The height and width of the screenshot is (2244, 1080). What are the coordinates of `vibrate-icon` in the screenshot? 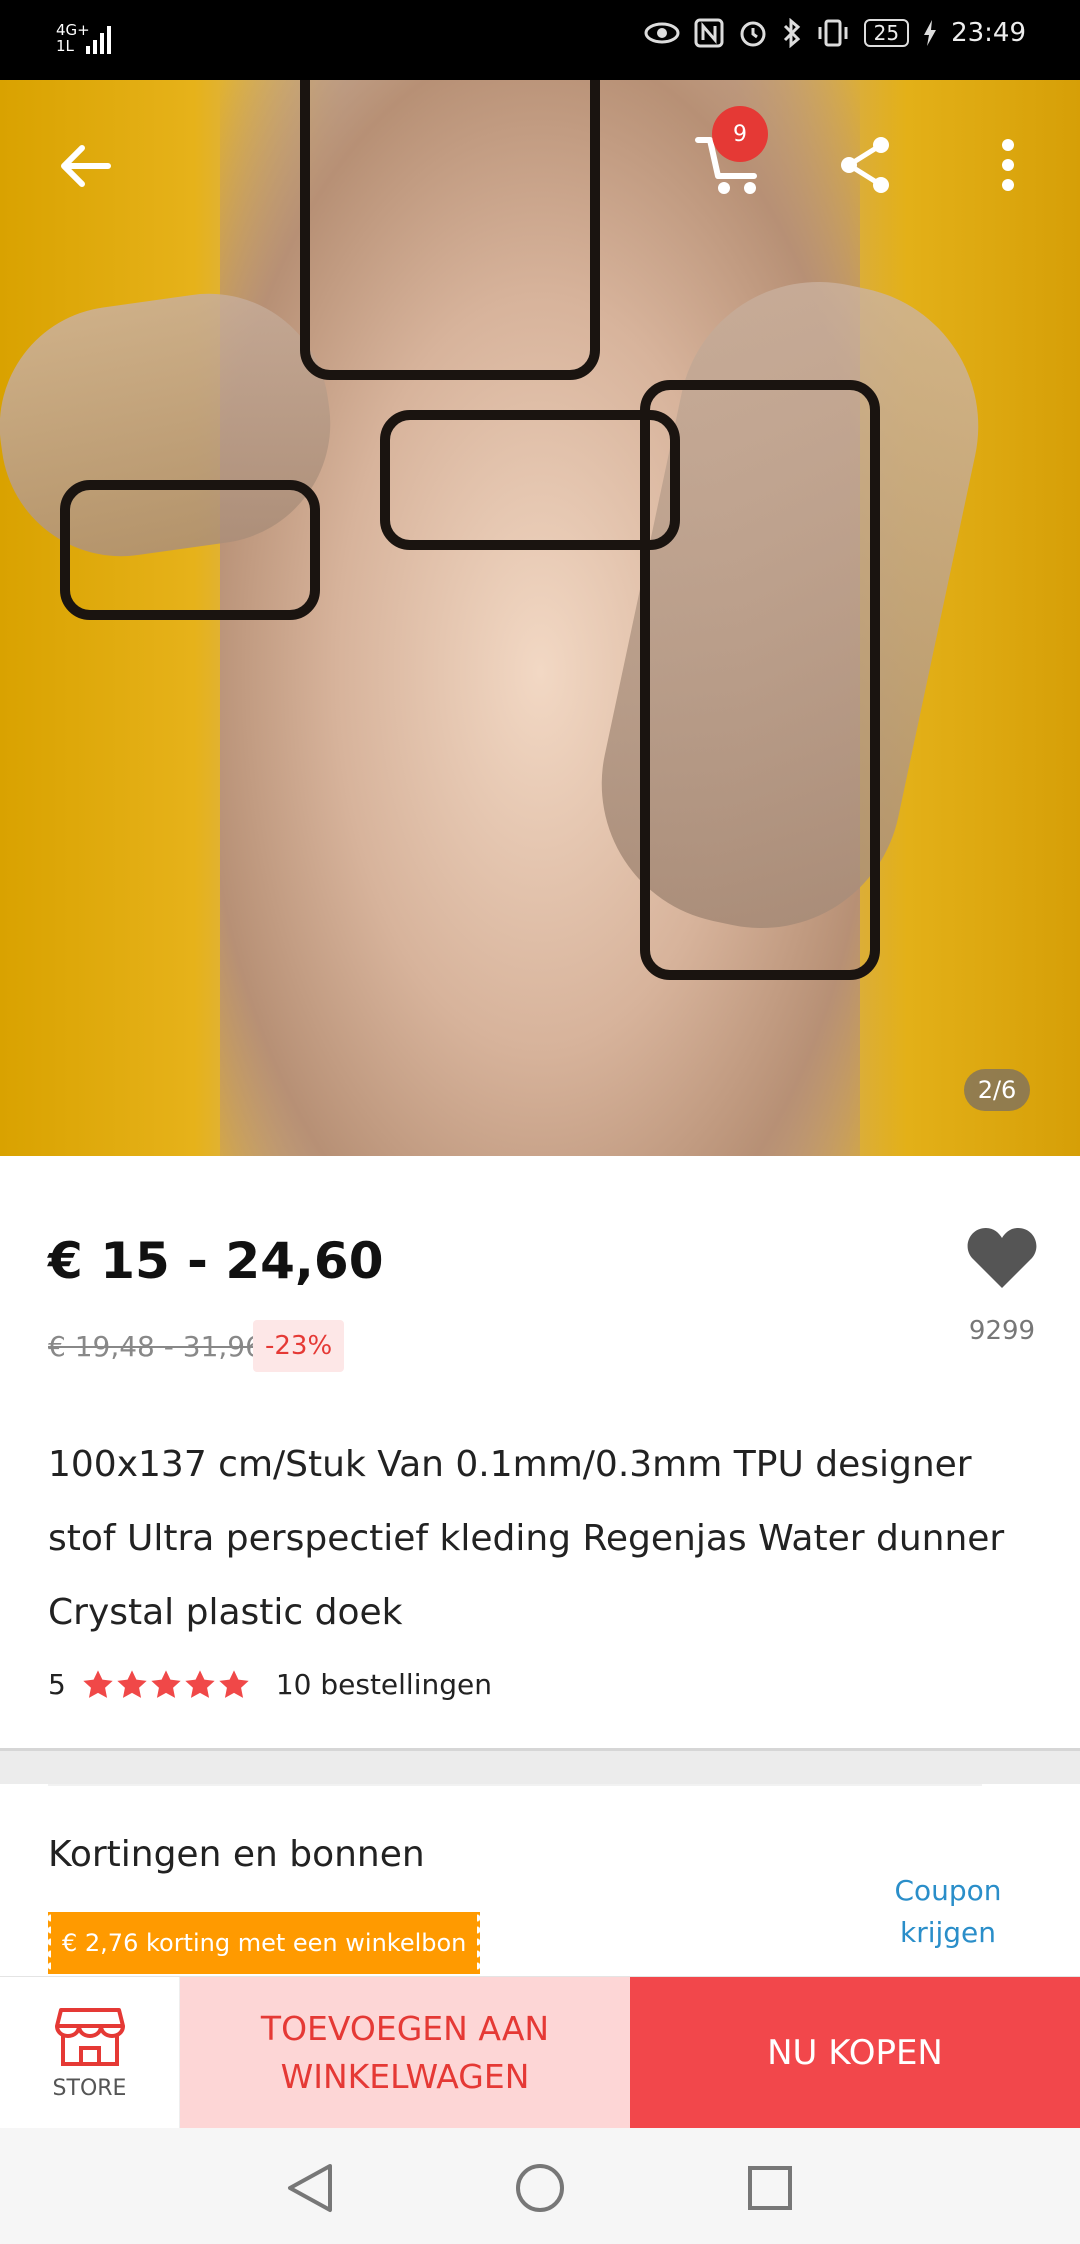 It's located at (833, 33).